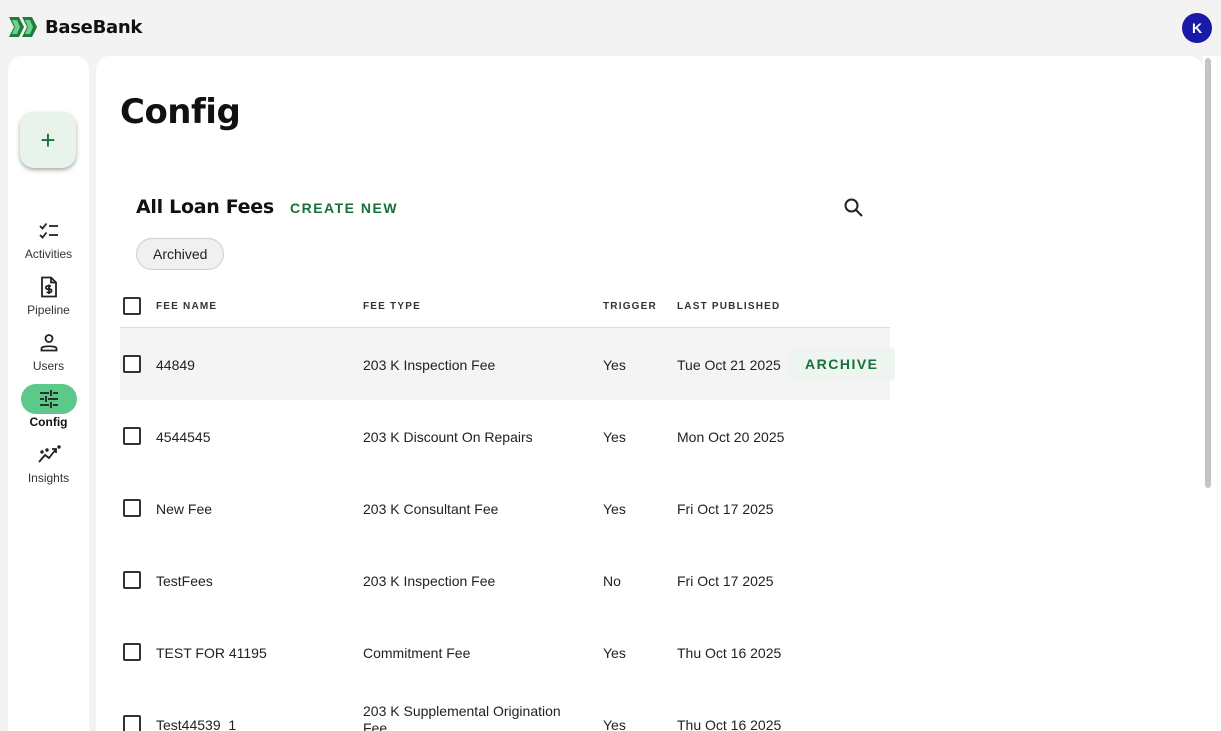 This screenshot has height=731, width=1221. I want to click on fee-name-cell: Test44539_1, so click(196, 724).